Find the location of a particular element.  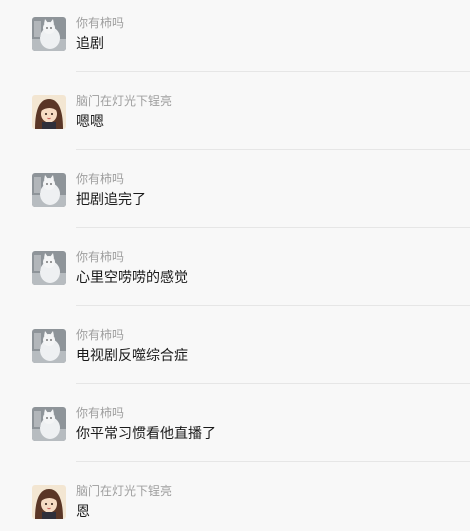

message-text: 电视剧反噬综合症 is located at coordinates (132, 356).